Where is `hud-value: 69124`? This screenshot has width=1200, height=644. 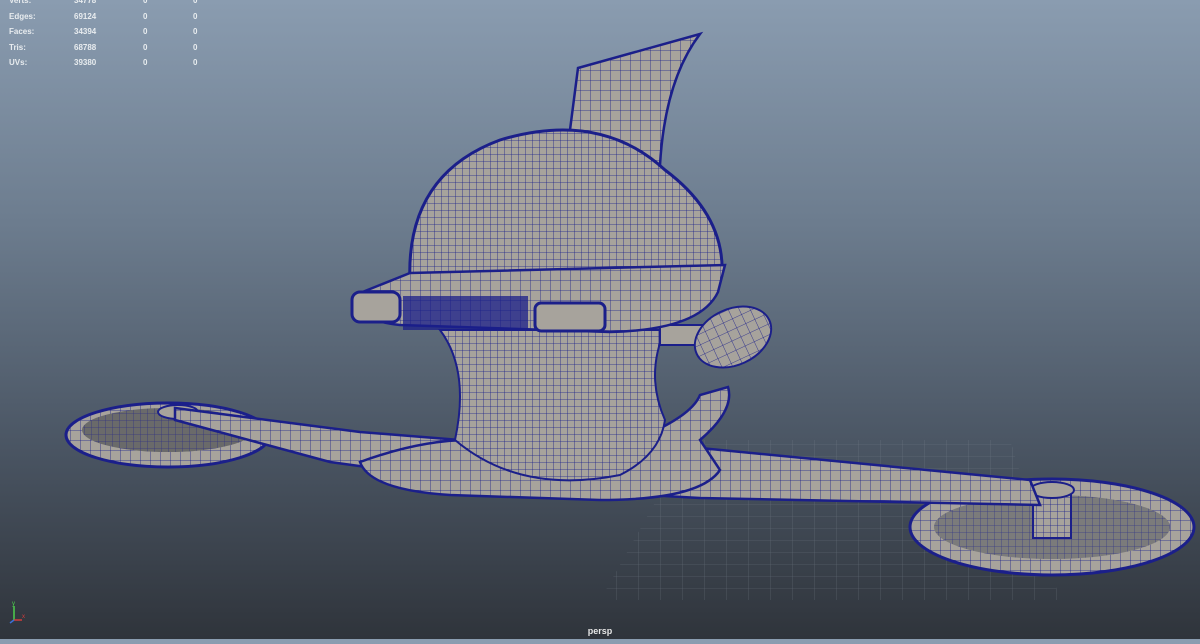
hud-value: 69124 is located at coordinates (85, 16).